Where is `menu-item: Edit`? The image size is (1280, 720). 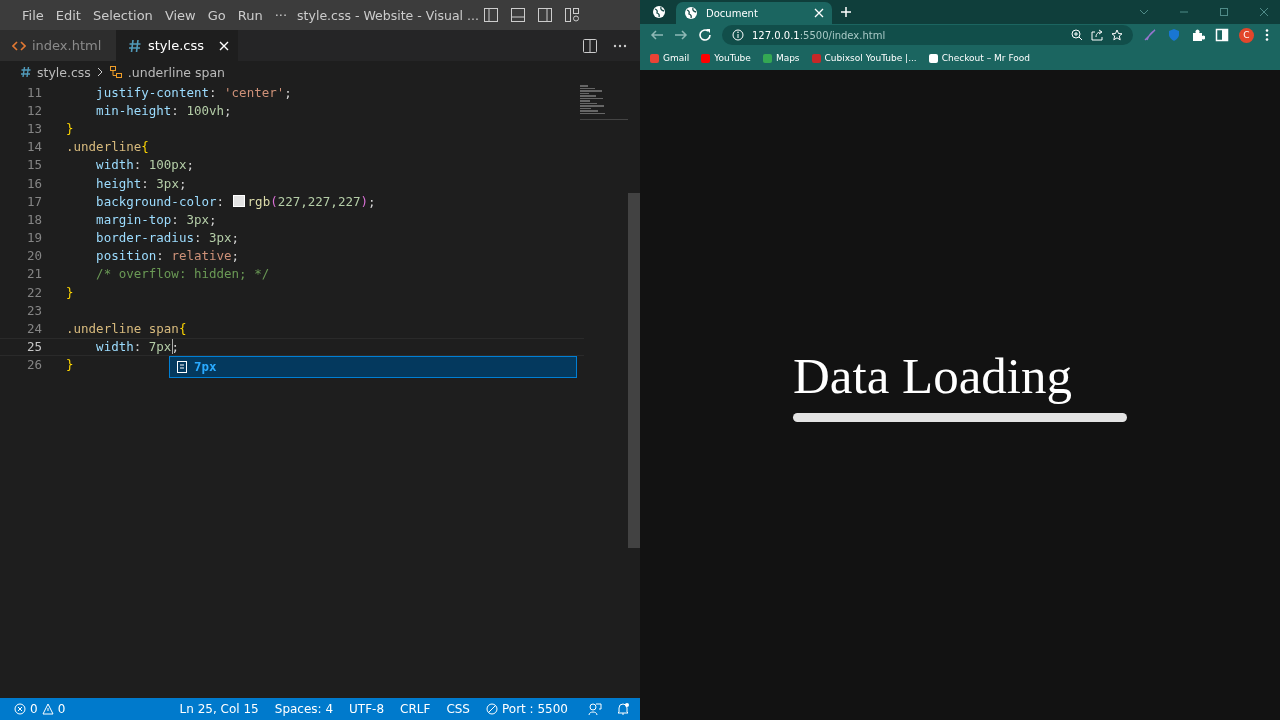 menu-item: Edit is located at coordinates (68, 15).